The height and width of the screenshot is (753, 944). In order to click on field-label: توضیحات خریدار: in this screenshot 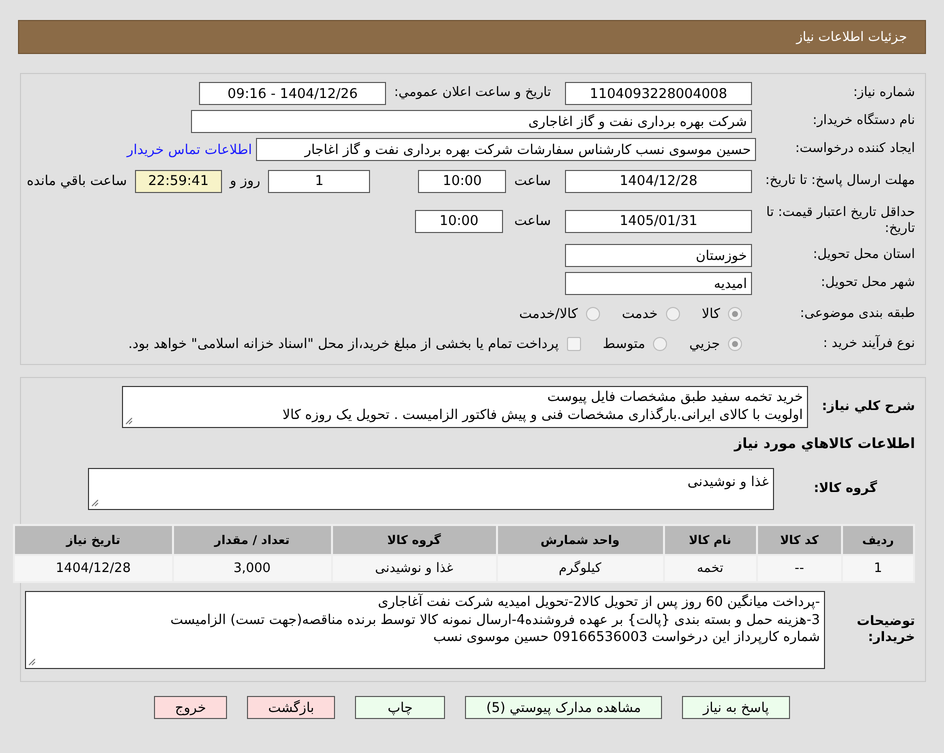, I will do `click(885, 630)`.